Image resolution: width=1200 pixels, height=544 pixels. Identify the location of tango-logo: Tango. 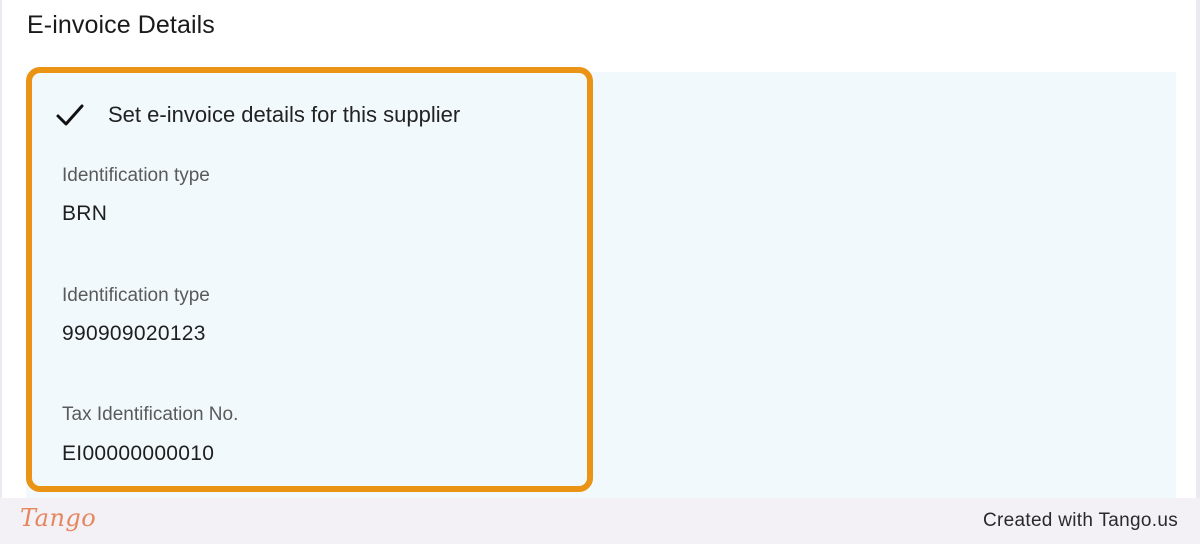
(58, 518).